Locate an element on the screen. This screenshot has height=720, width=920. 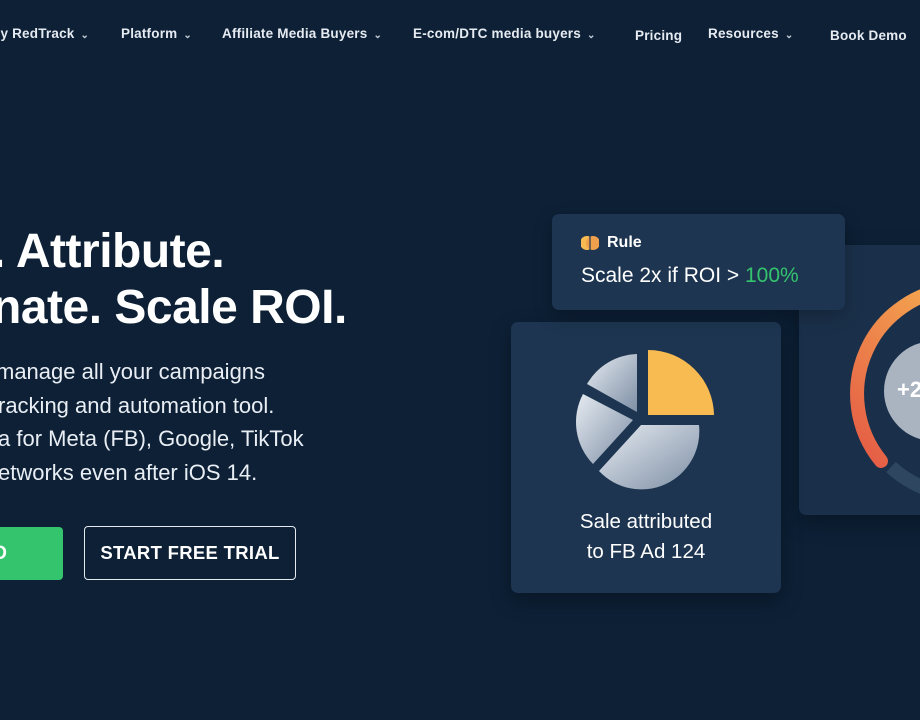
hero-lead-line: racking and automation tool. is located at coordinates (137, 405).